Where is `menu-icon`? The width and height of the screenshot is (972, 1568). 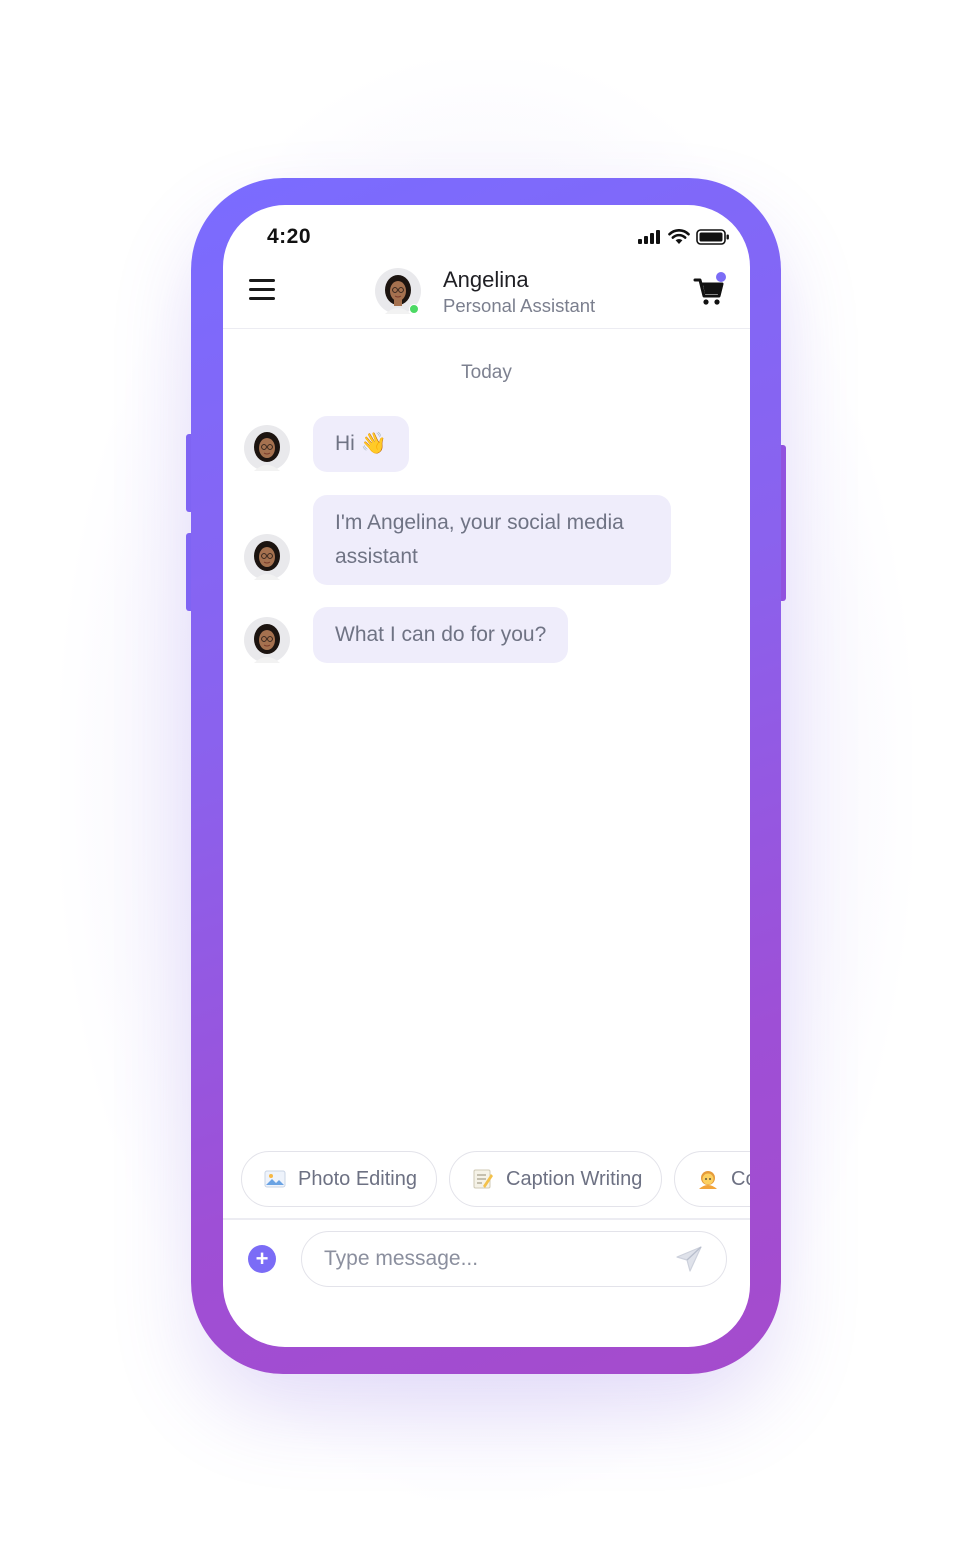
menu-icon is located at coordinates (262, 280).